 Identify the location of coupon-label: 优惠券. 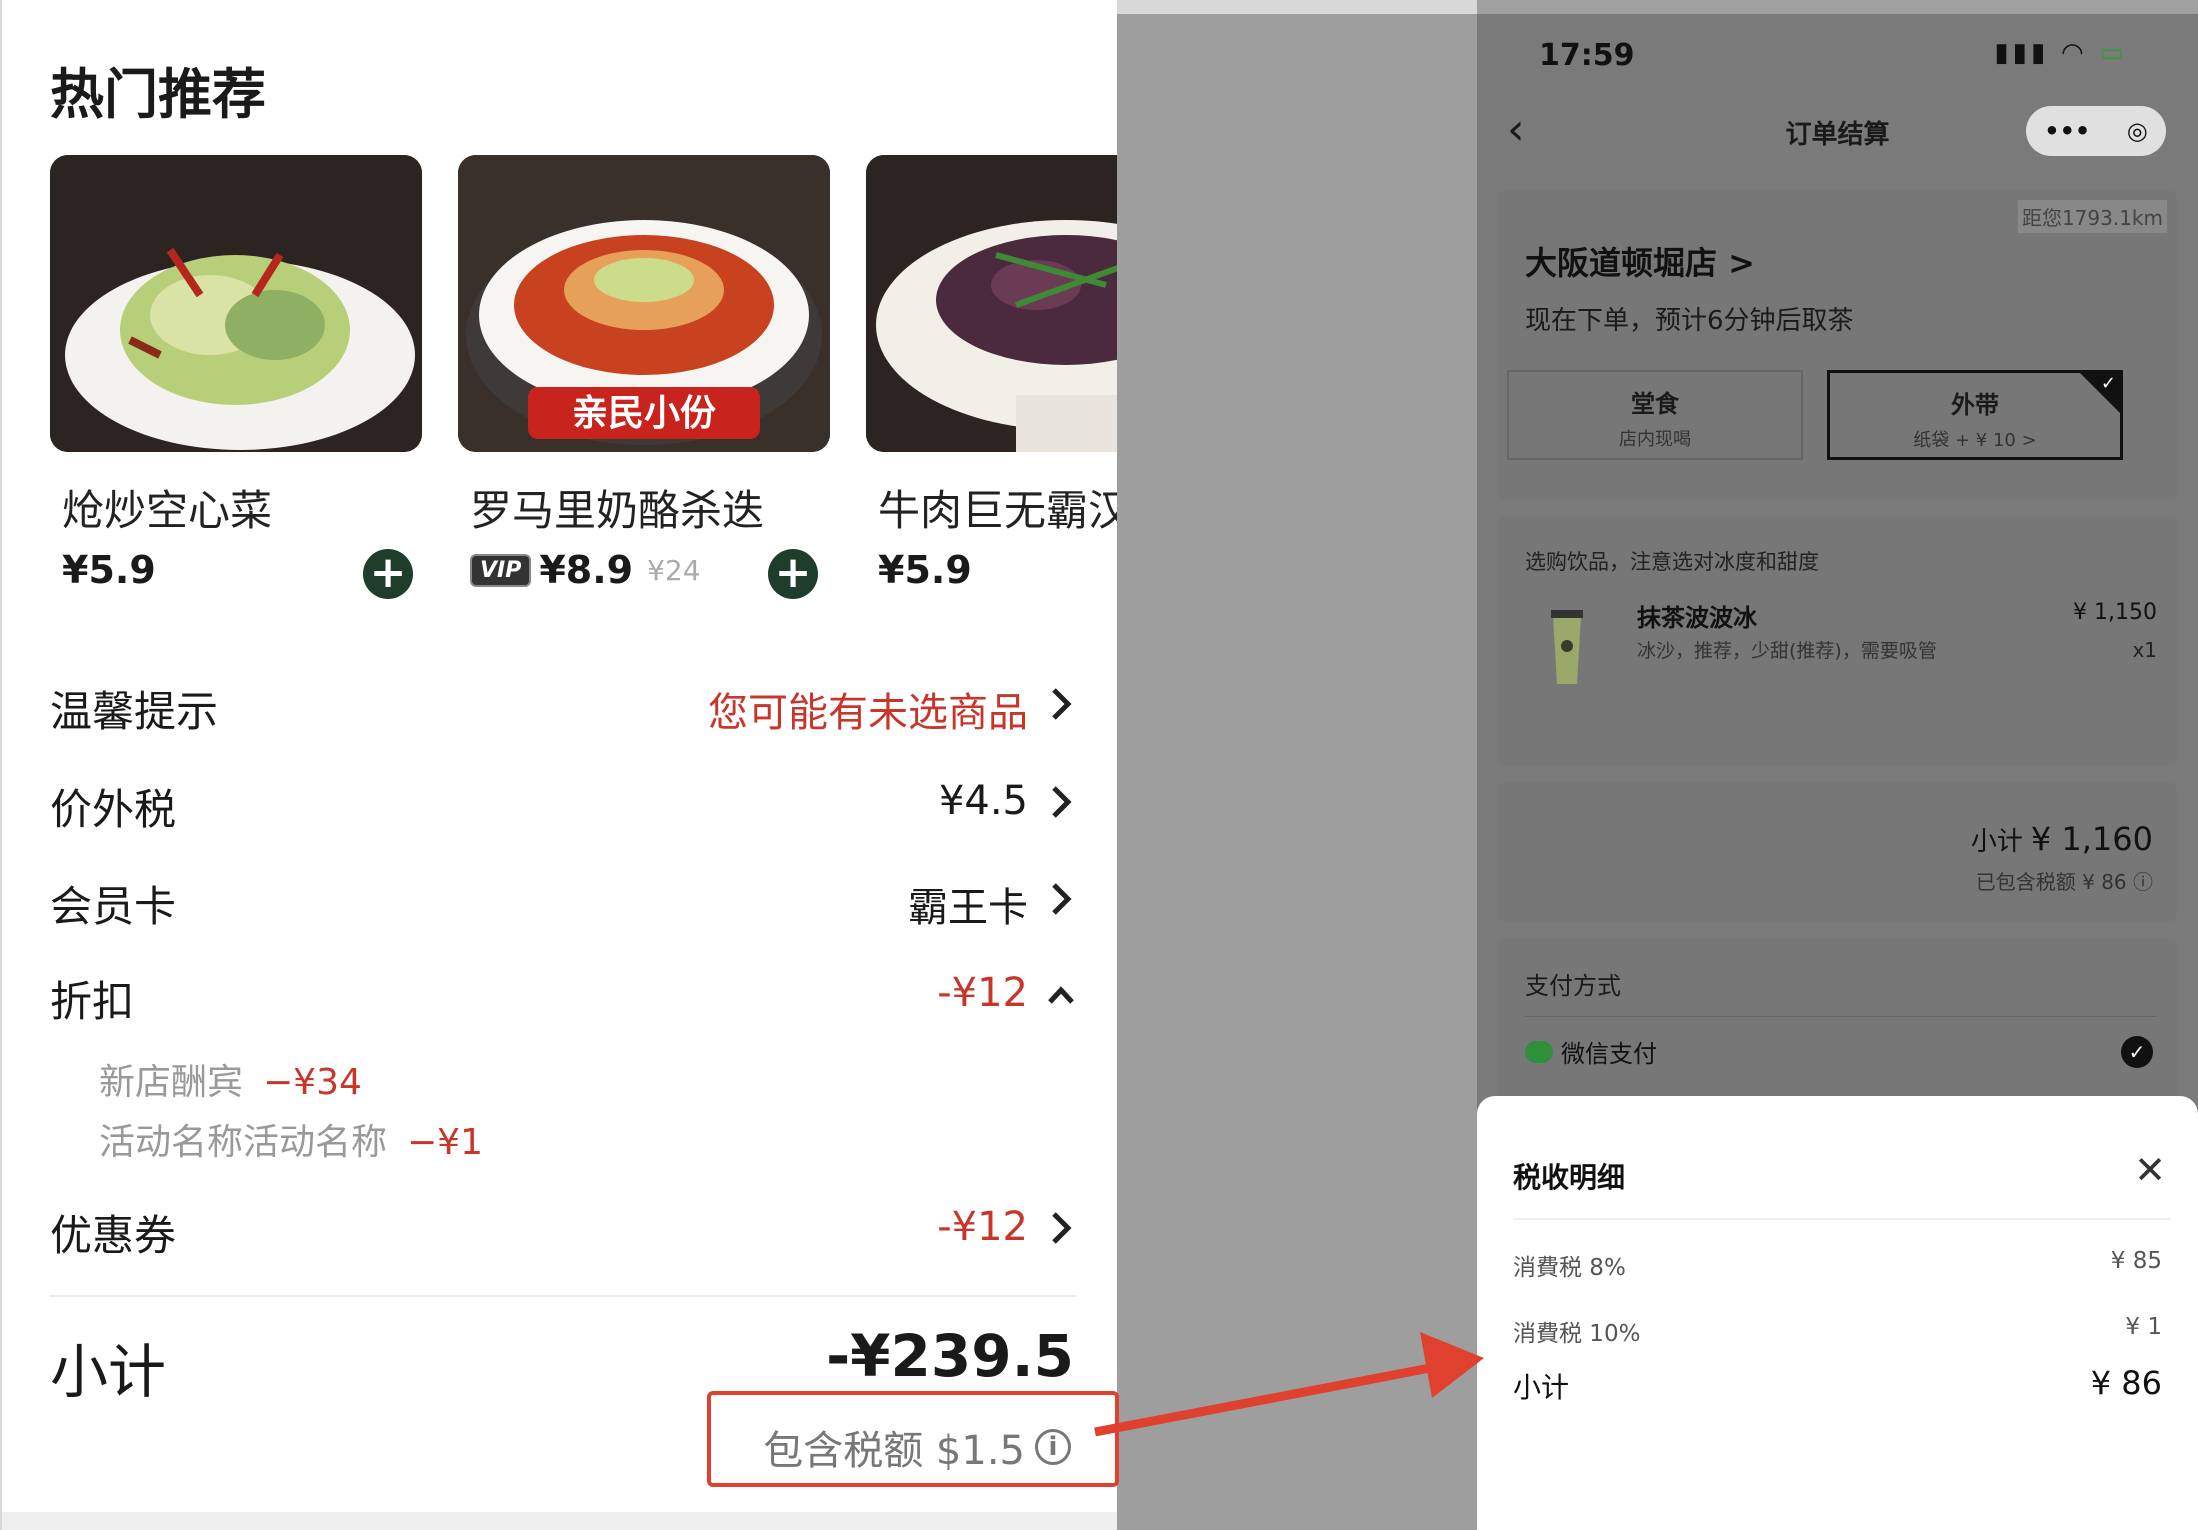
(113, 1235).